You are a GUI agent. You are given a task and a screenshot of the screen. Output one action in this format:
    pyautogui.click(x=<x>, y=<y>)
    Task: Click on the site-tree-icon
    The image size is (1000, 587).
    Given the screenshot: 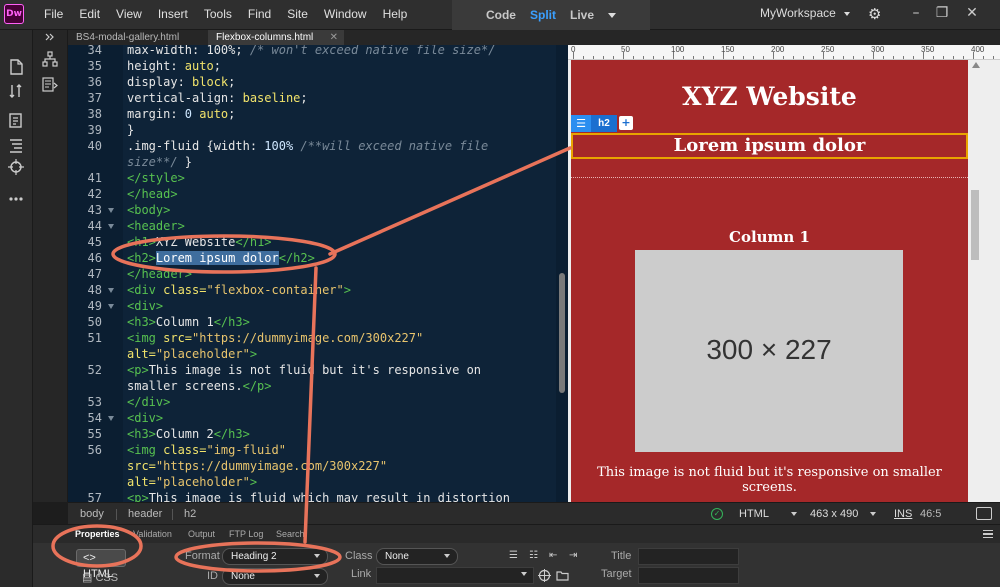 What is the action you would take?
    pyautogui.click(x=50, y=59)
    